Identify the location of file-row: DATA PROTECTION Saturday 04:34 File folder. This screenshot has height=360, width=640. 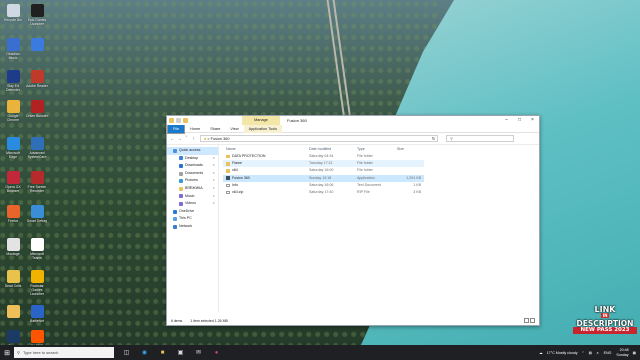
(323, 156).